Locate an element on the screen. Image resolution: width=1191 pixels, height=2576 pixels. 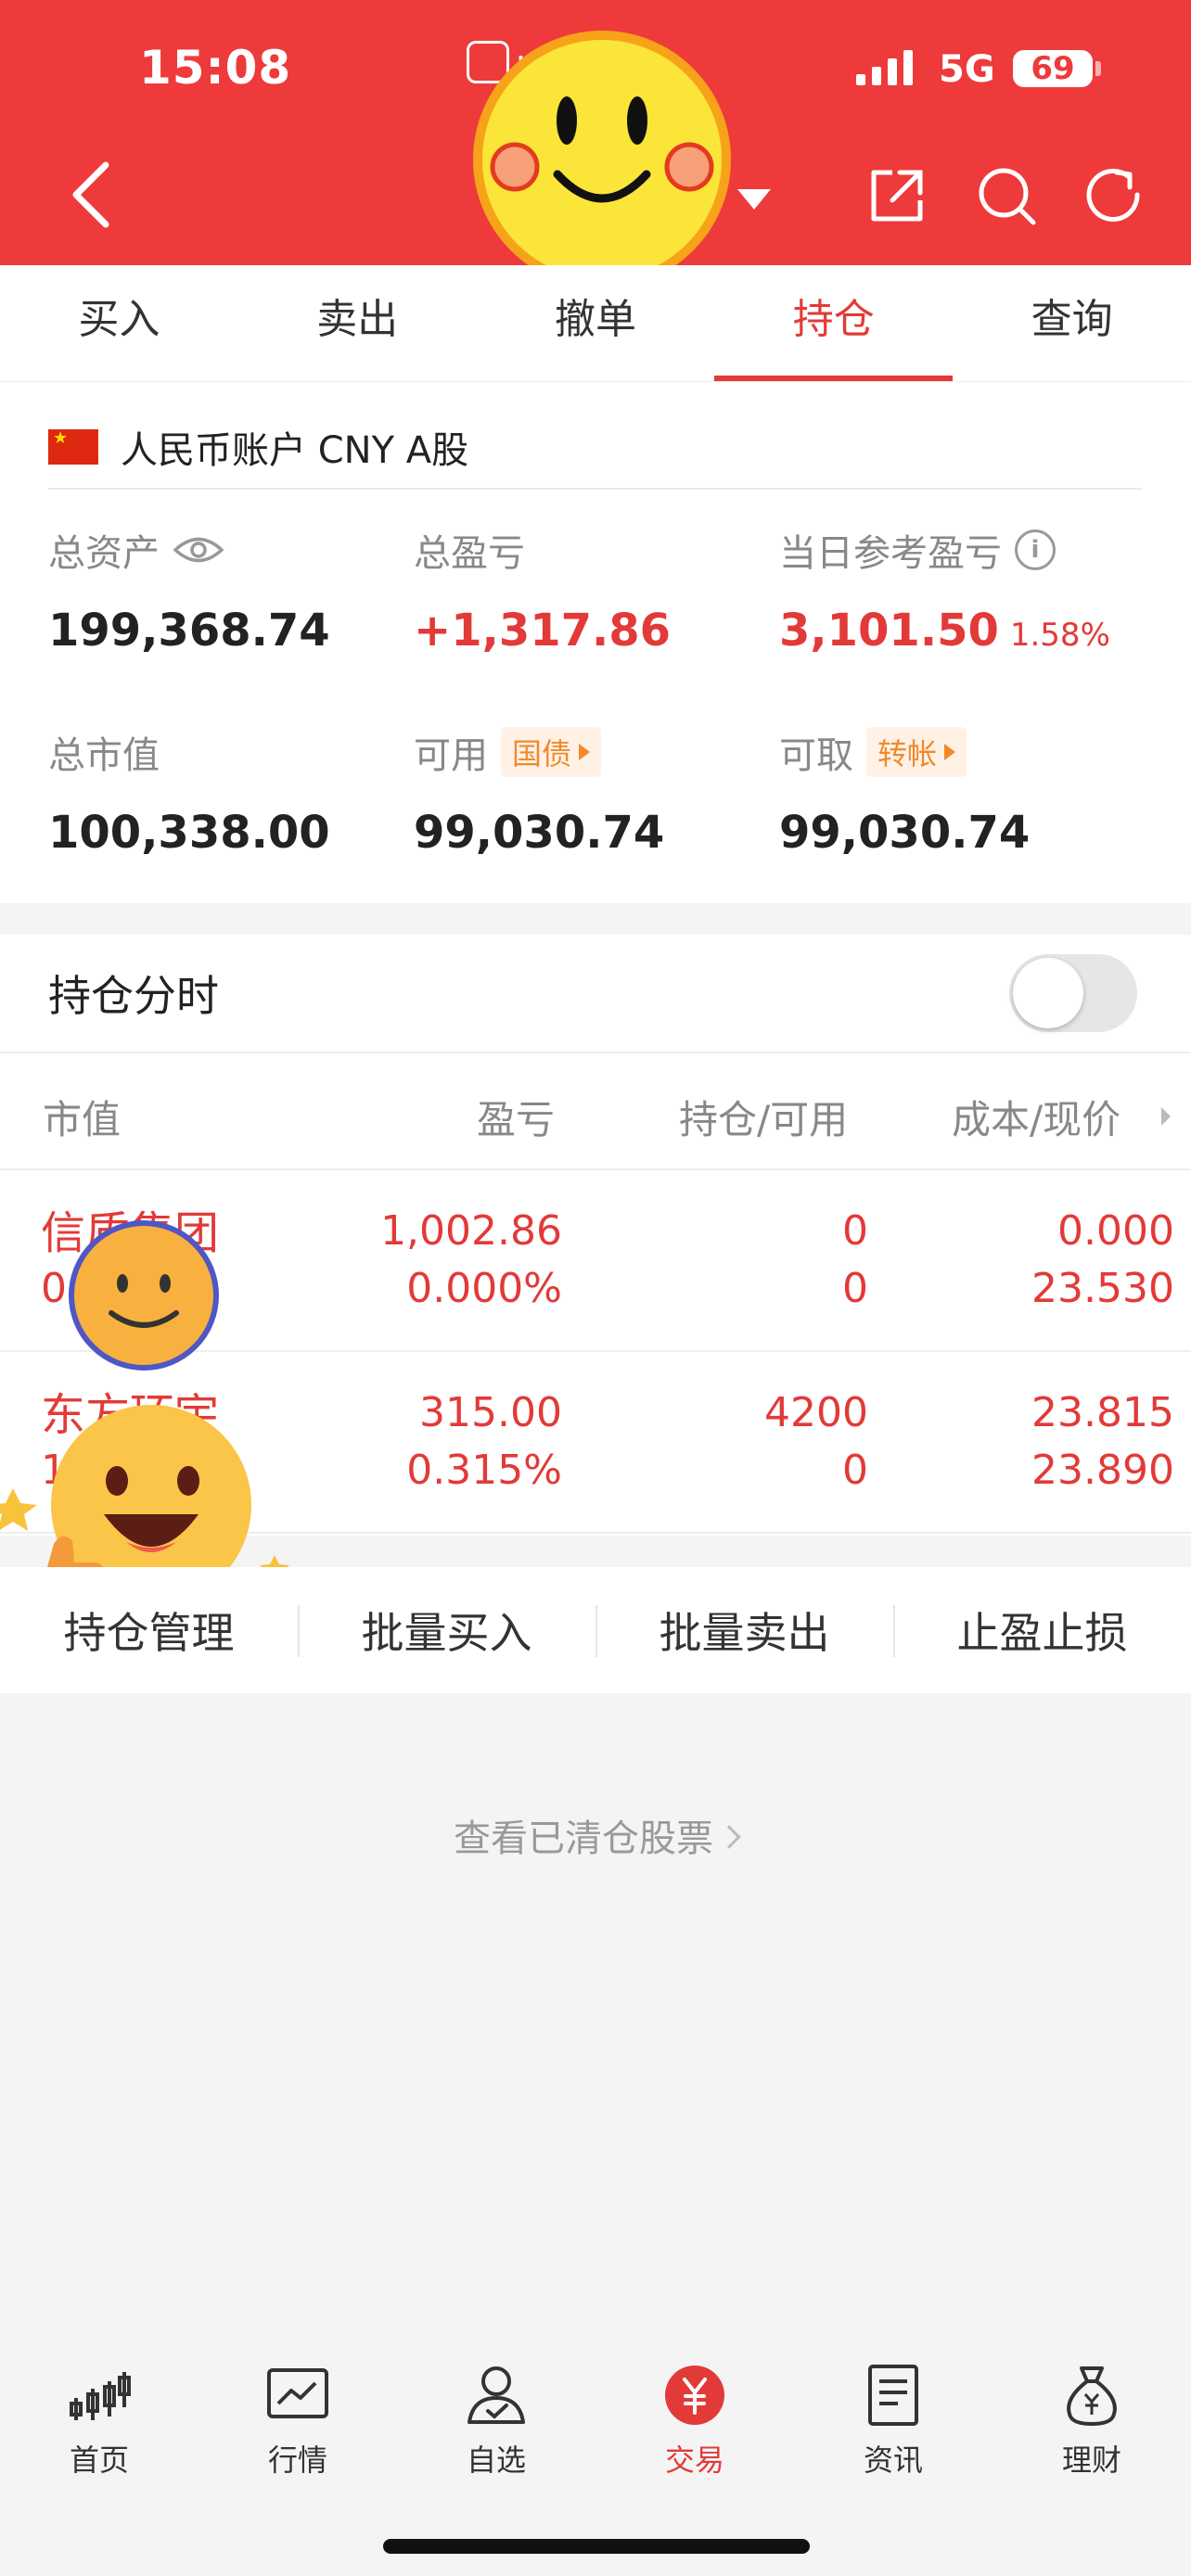
transfer-tag: 转帐 is located at coordinates (916, 752).